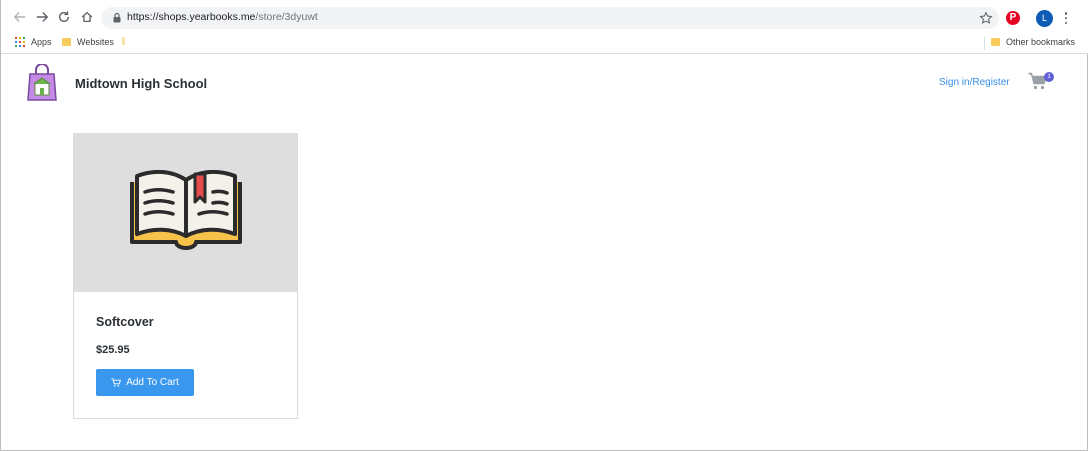 The height and width of the screenshot is (451, 1088). I want to click on bookmark-other-label: Other bookmarks, so click(1041, 42).